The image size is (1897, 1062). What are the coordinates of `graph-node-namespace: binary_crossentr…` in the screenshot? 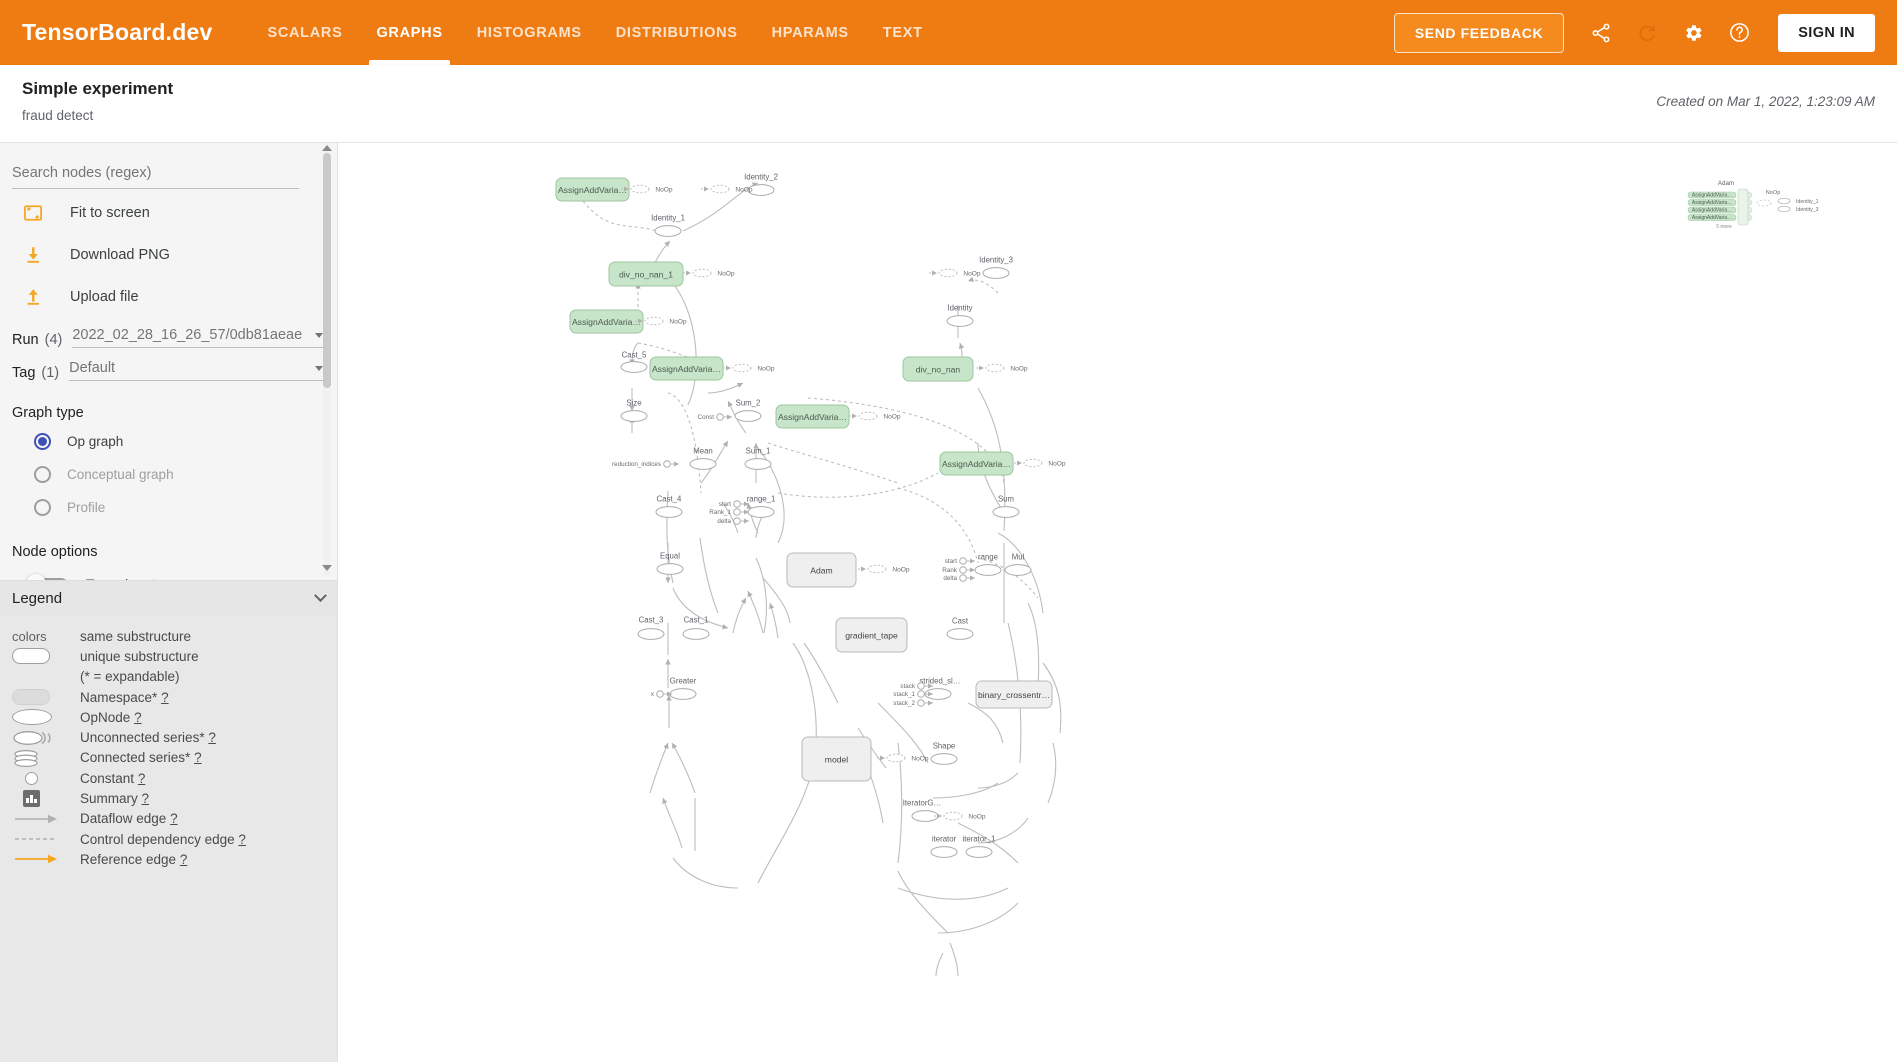 It's located at (1014, 694).